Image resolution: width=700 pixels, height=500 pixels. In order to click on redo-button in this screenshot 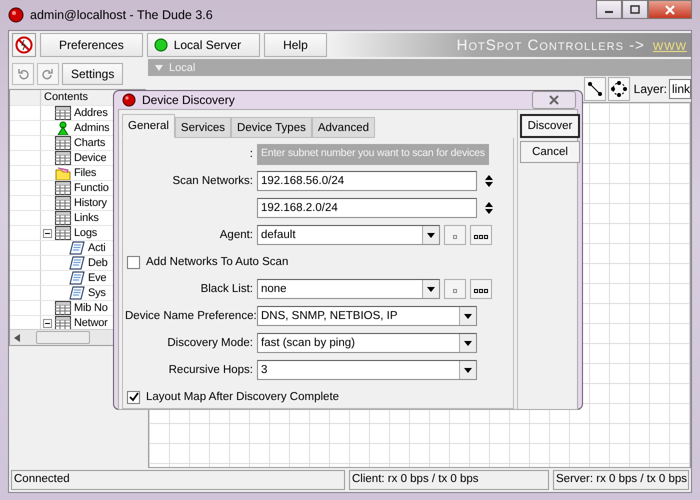, I will do `click(48, 74)`.